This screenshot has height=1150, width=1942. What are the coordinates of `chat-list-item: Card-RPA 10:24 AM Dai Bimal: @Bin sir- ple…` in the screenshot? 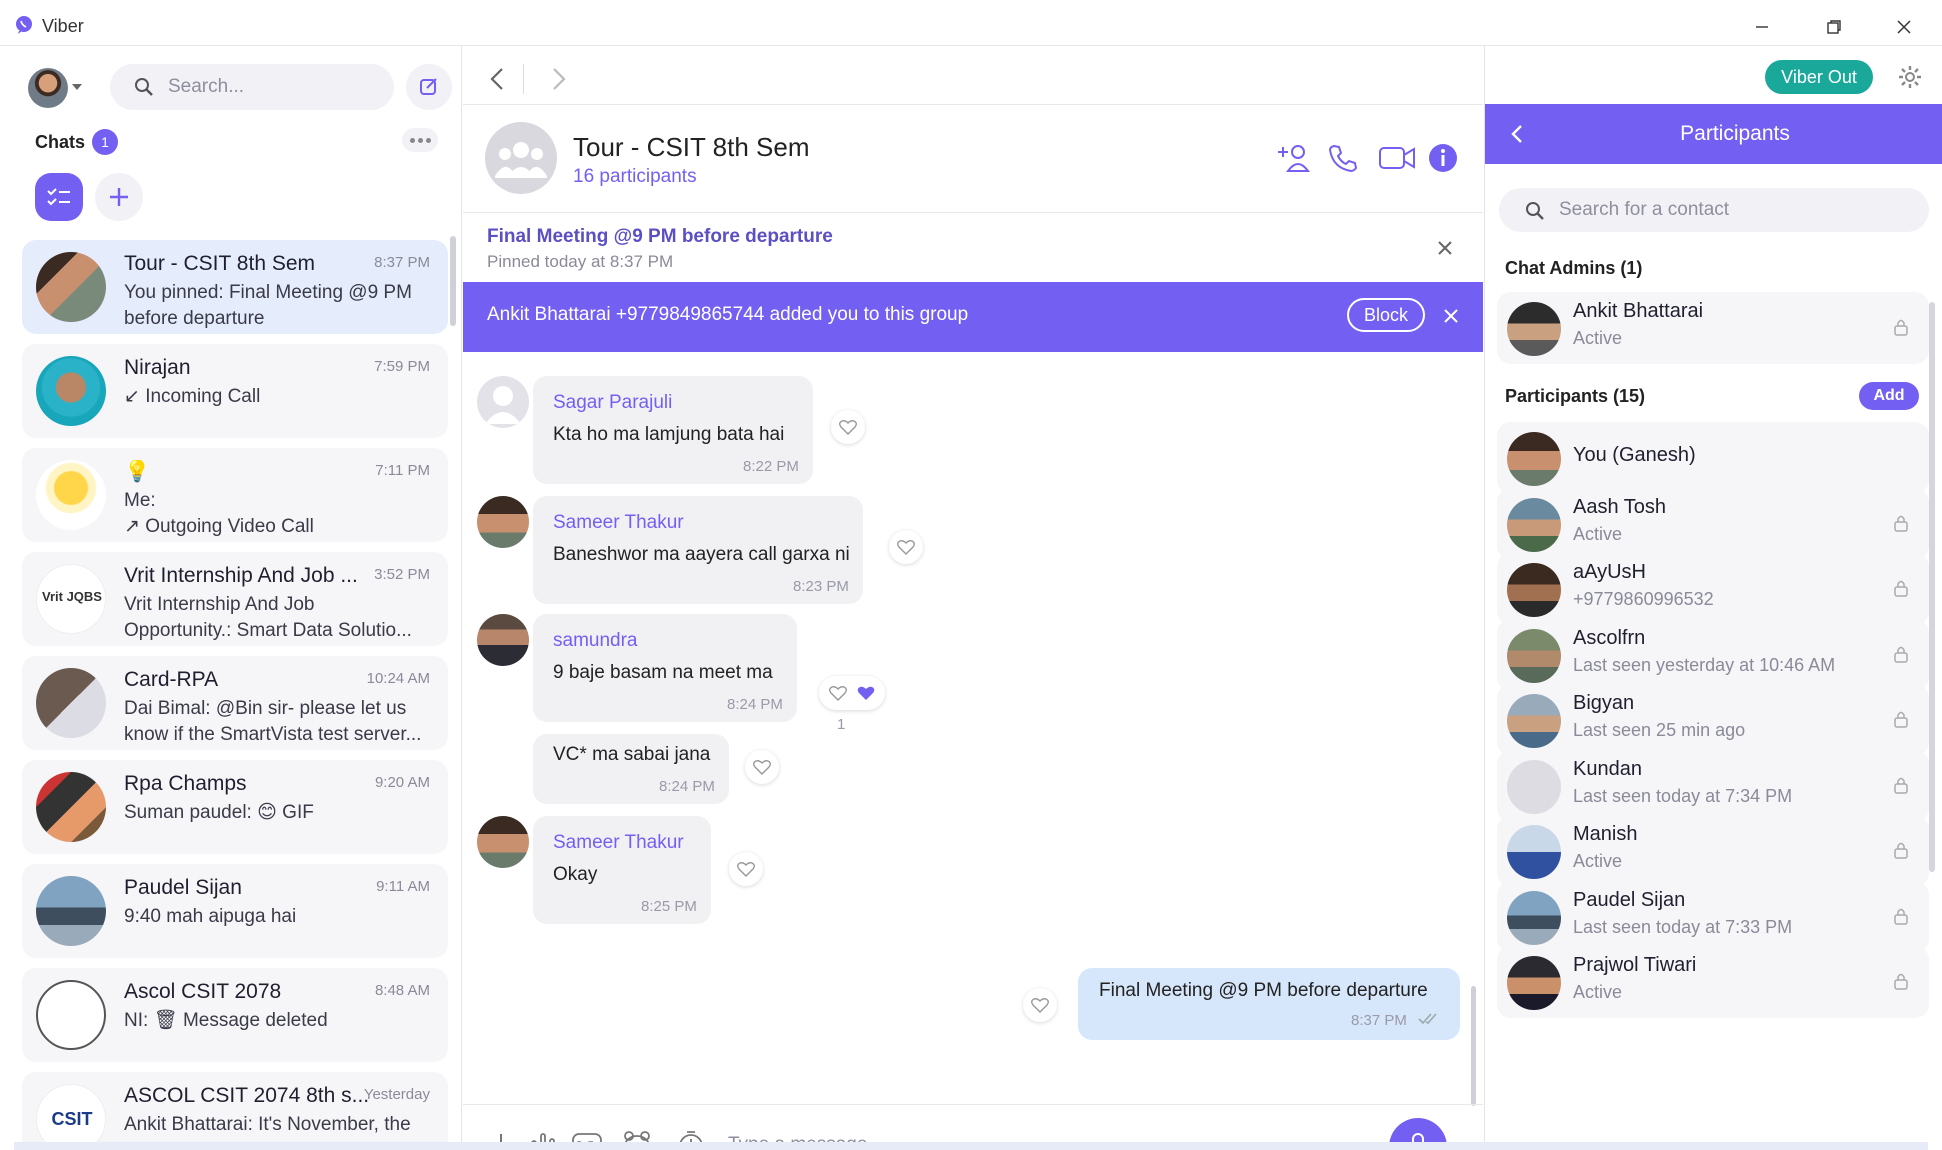 It's located at (235, 703).